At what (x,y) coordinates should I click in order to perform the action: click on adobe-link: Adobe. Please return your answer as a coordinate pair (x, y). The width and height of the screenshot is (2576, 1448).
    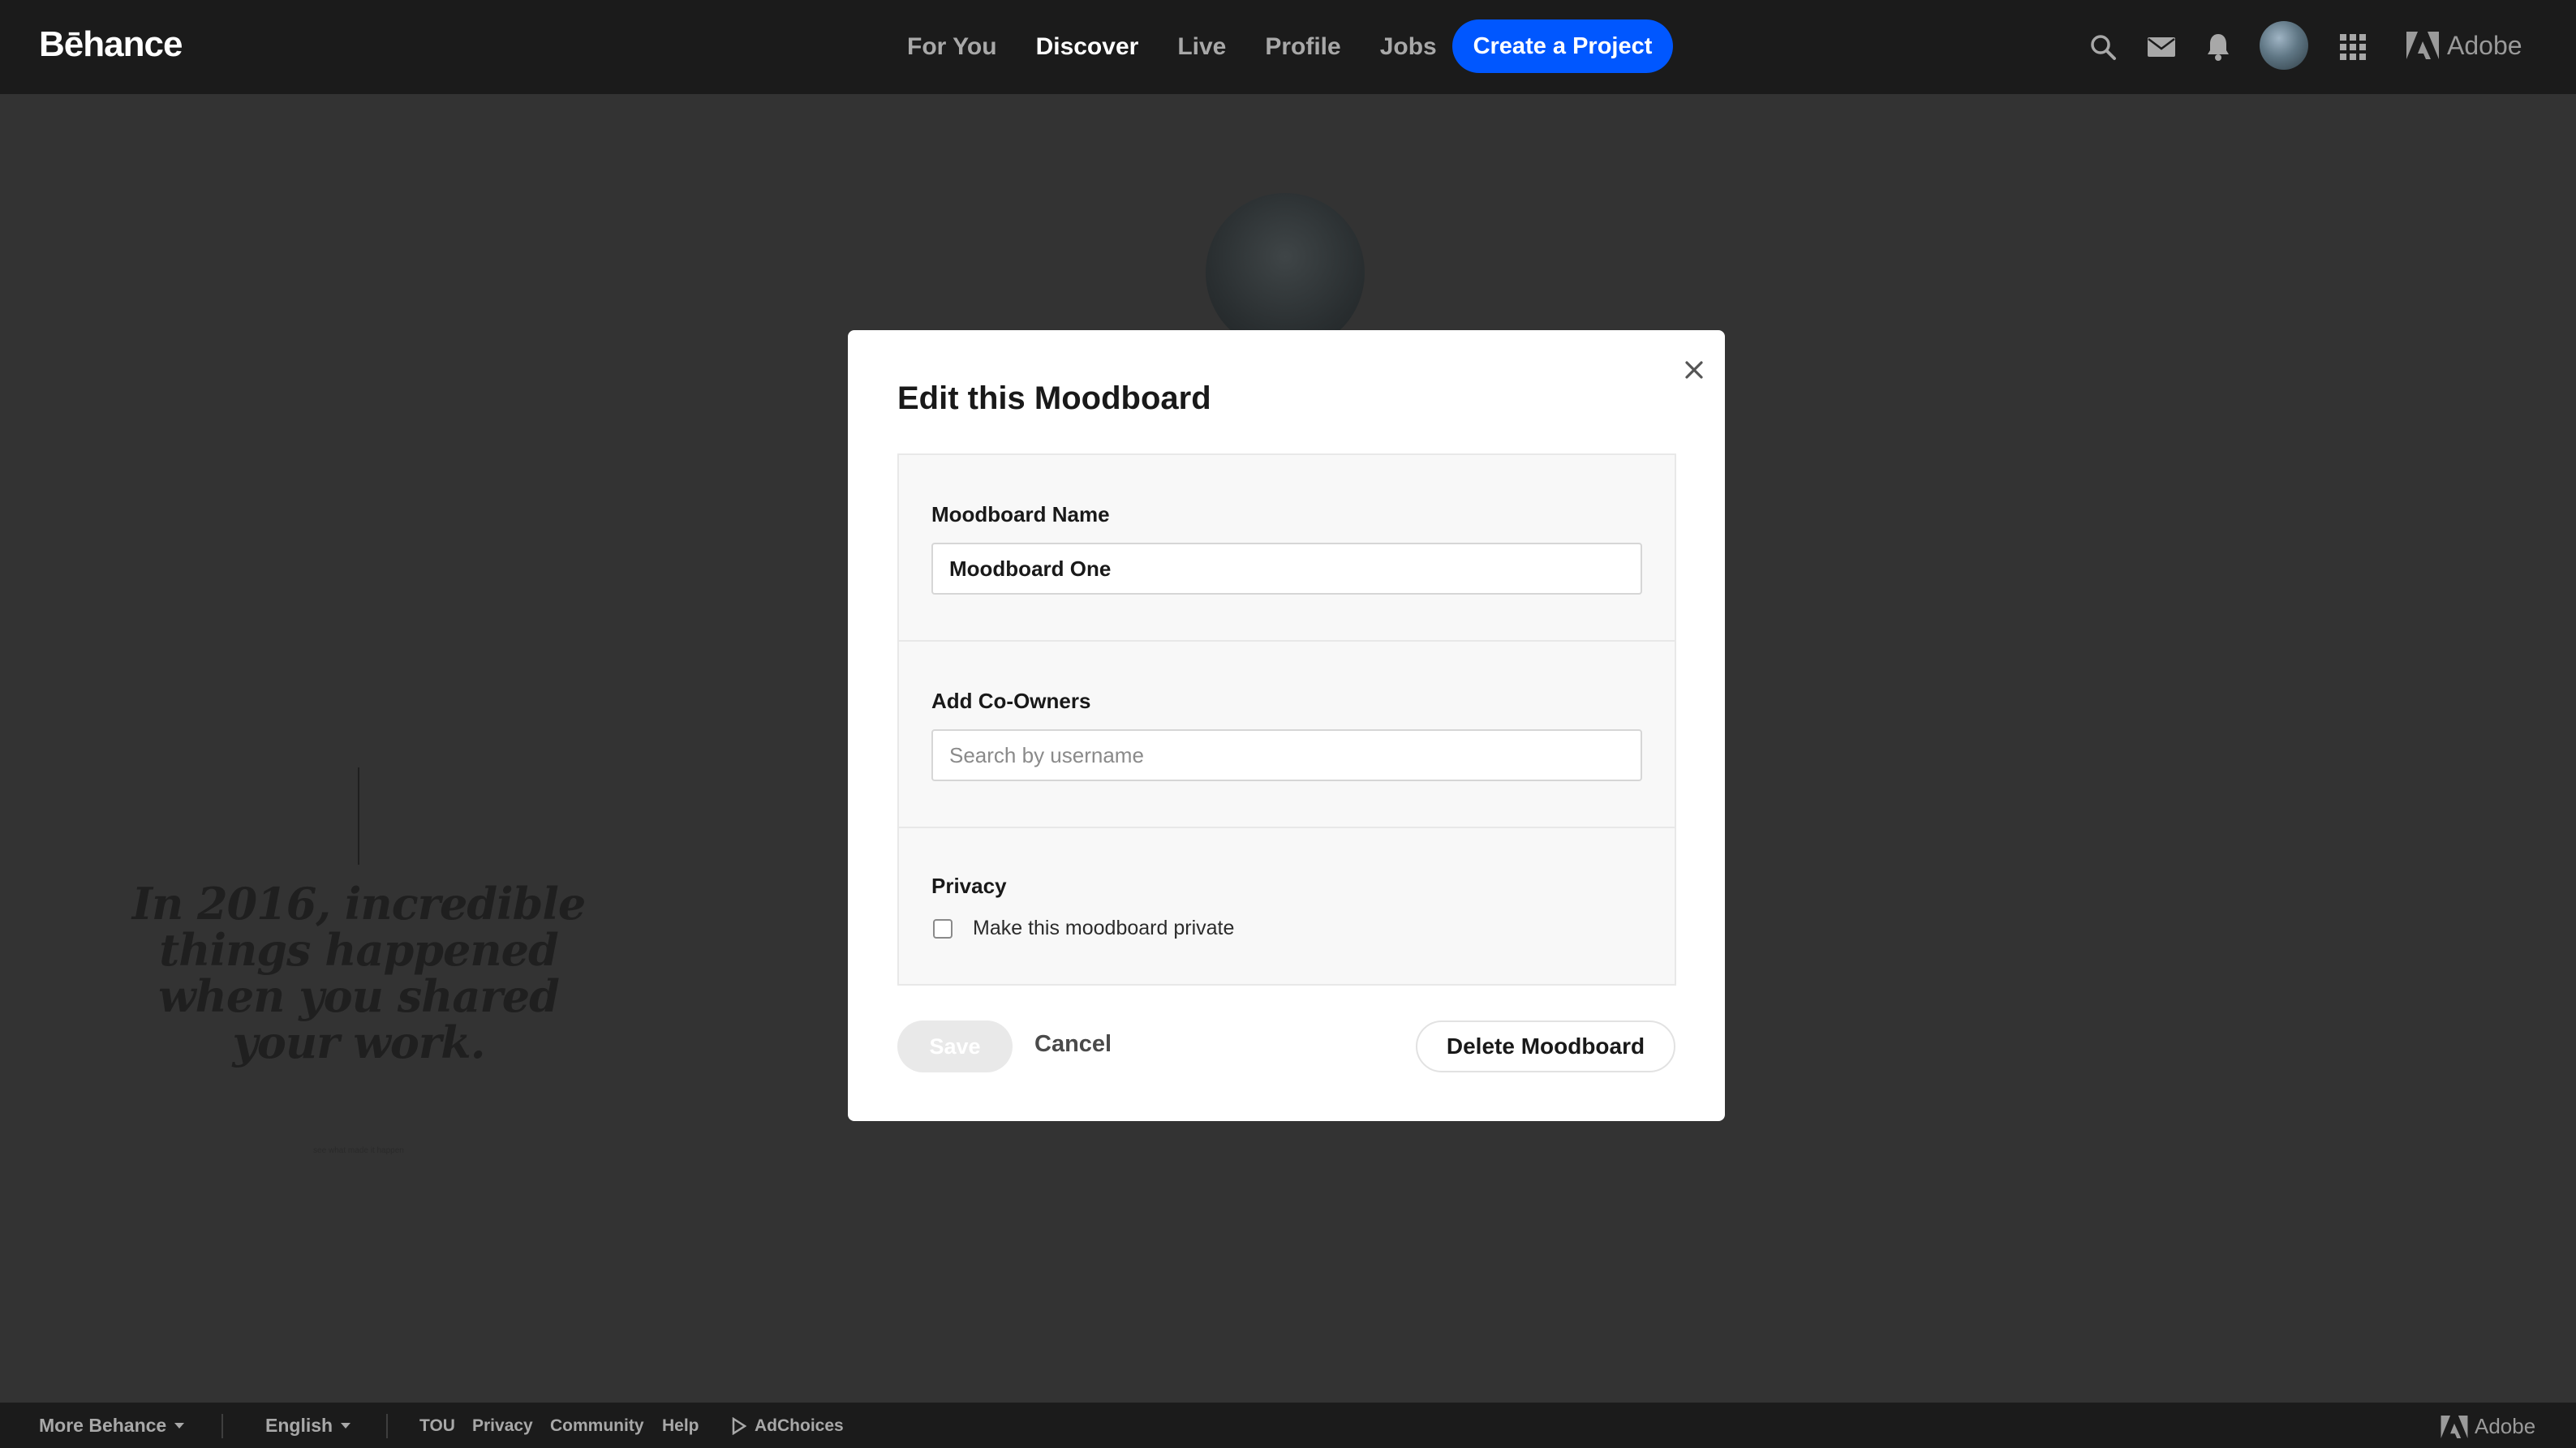
    Looking at the image, I should click on (2464, 45).